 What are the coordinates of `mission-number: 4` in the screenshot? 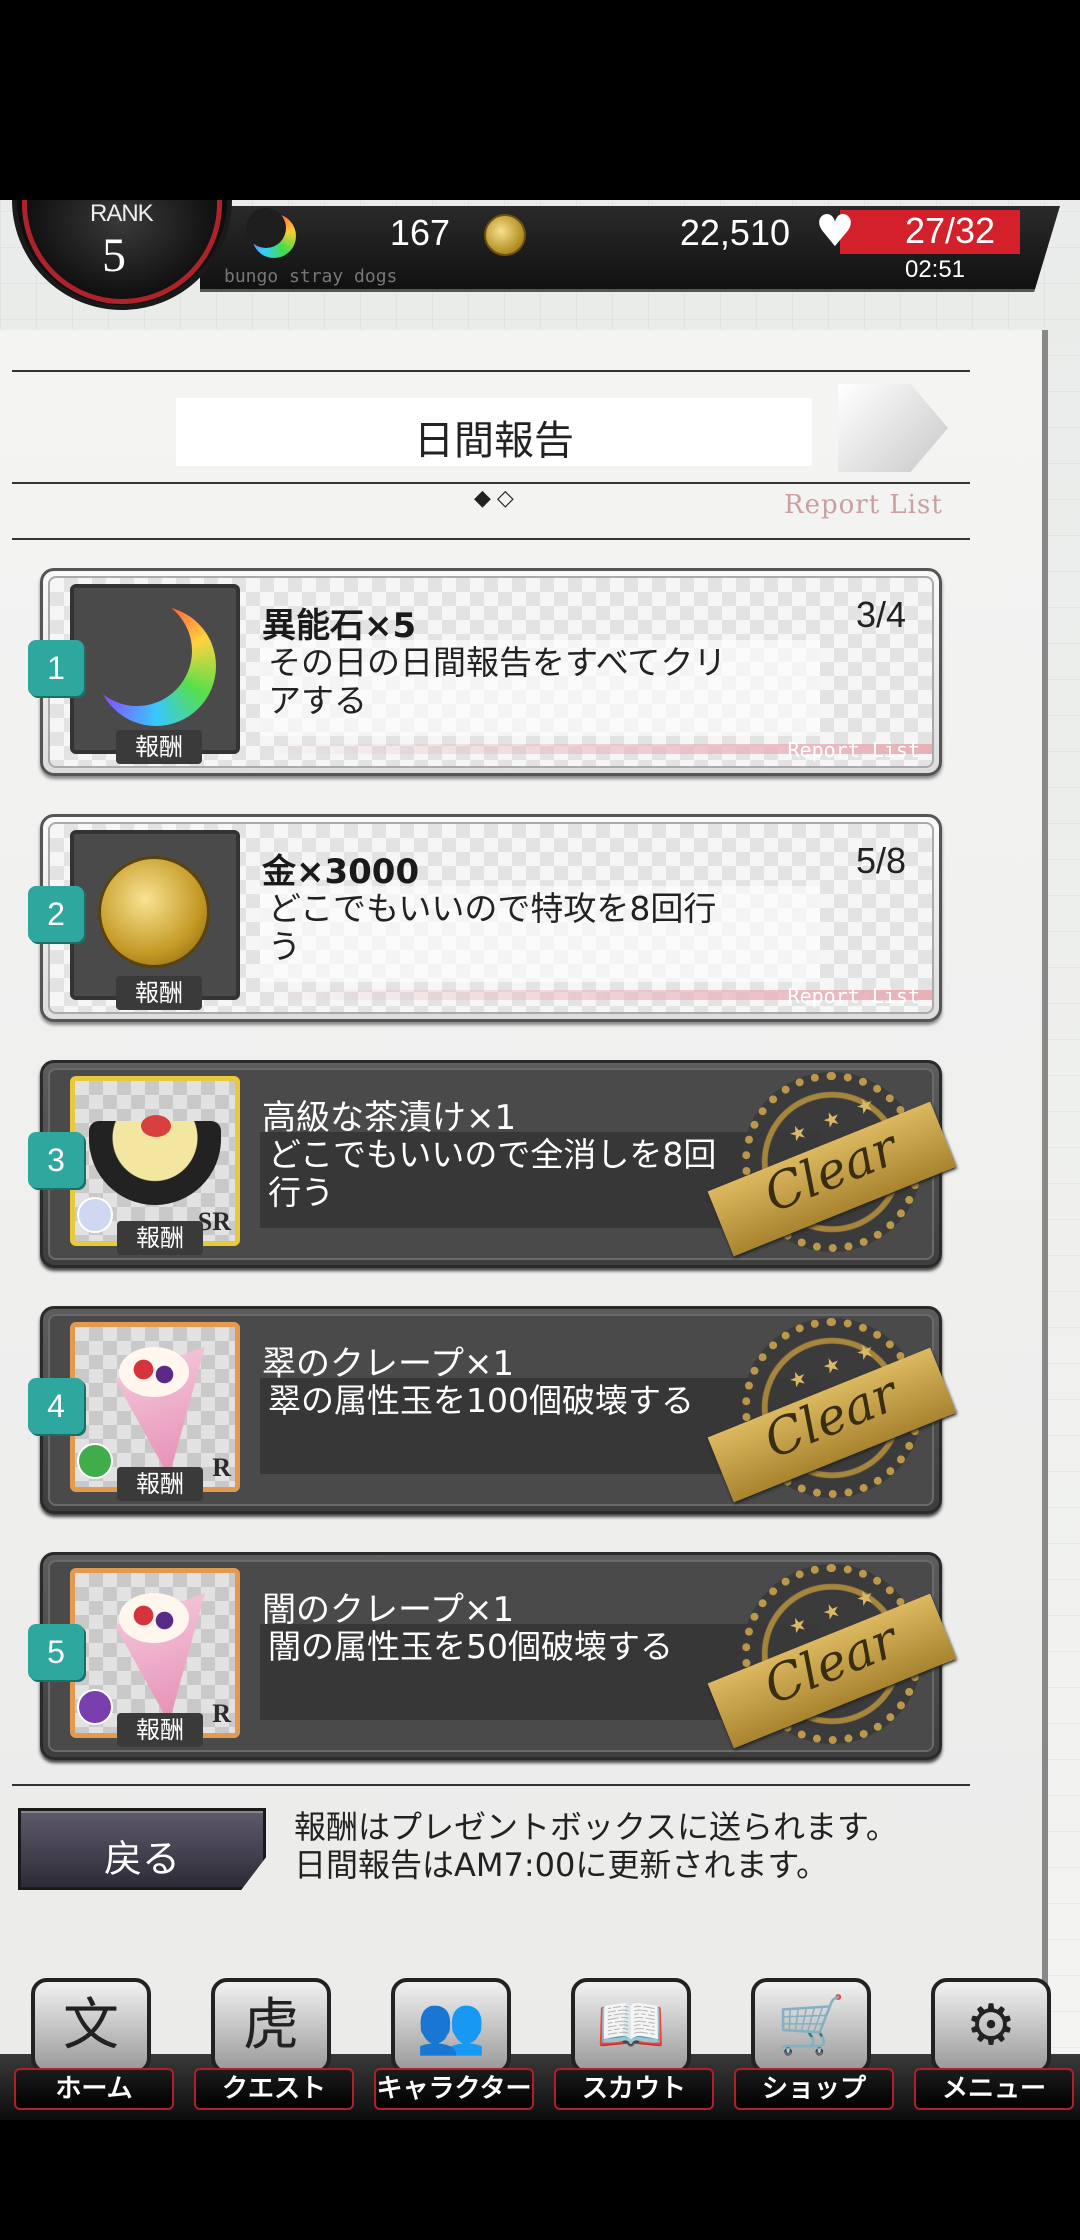 It's located at (56, 1406).